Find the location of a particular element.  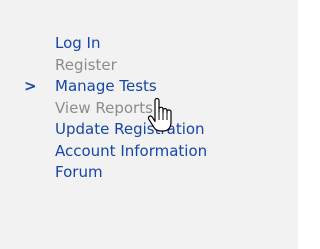

menu-item-account-information: Account Information is located at coordinates (114, 152).